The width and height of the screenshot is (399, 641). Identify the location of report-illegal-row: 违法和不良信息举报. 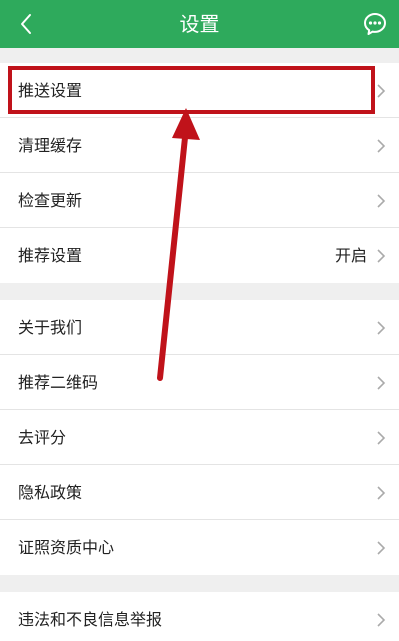
(199, 616).